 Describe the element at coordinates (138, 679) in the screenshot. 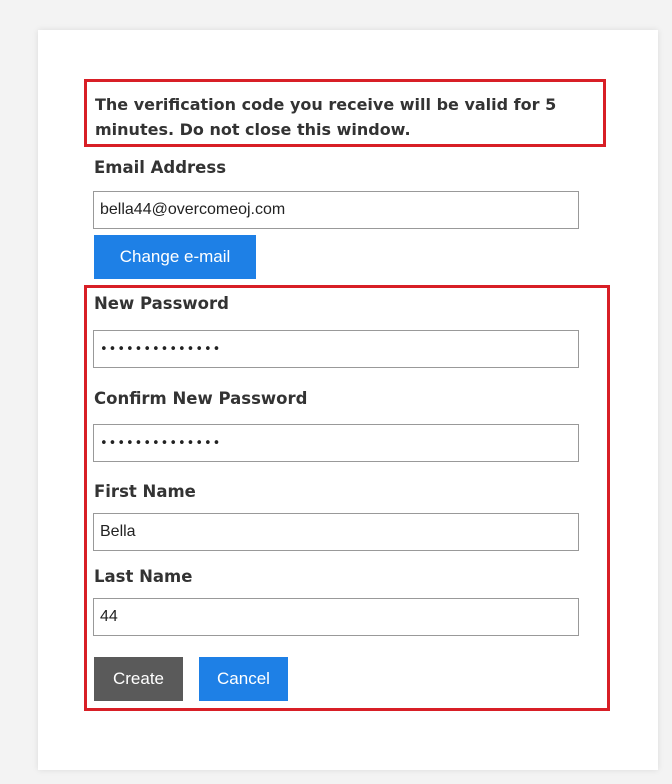

I see `create-button: Create` at that location.